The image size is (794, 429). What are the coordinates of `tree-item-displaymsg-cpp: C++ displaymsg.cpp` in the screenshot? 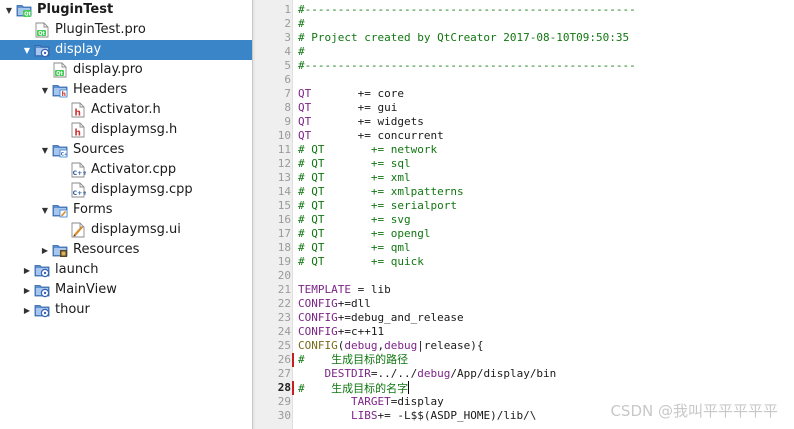 It's located at (126, 190).